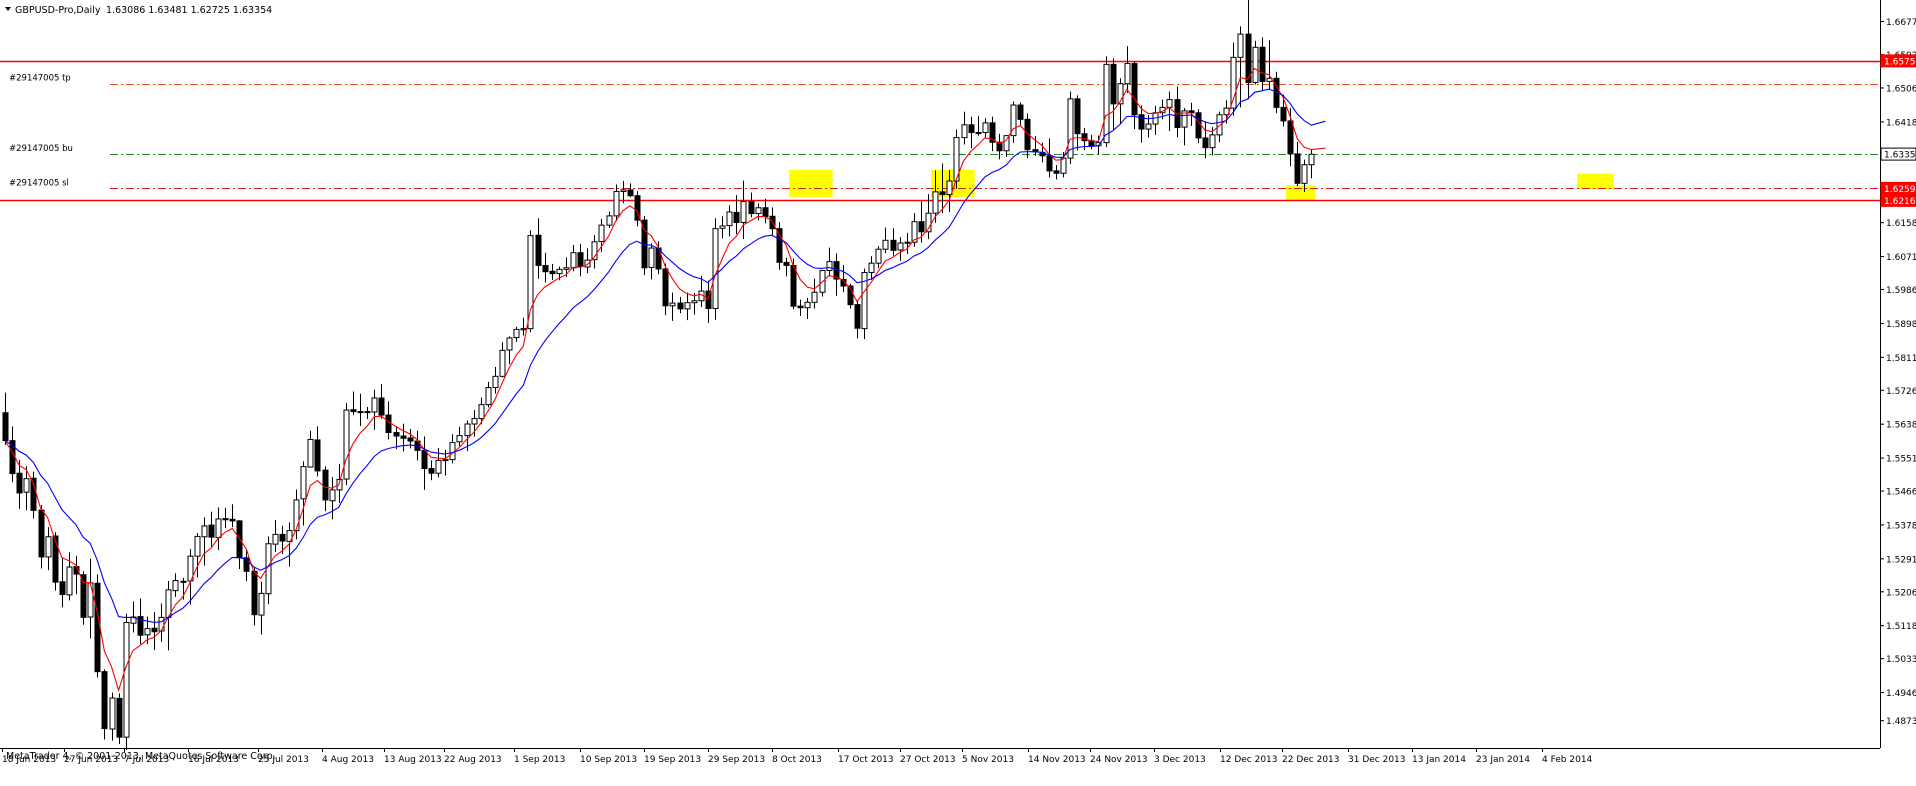 The width and height of the screenshot is (1916, 786). I want to click on time-tick-label: 13 Jan 2014, so click(1439, 760).